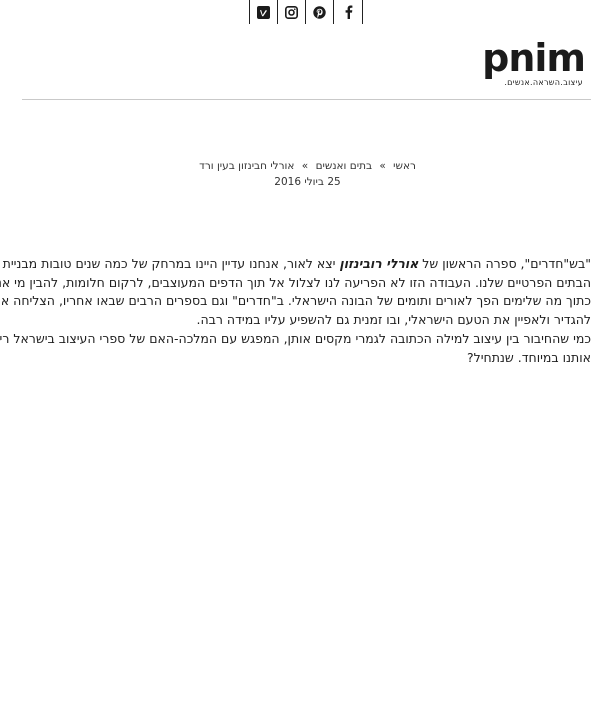 The width and height of the screenshot is (591, 706). I want to click on site-logo: pnim עיצוב.השראה.אנשים., so click(534, 63).